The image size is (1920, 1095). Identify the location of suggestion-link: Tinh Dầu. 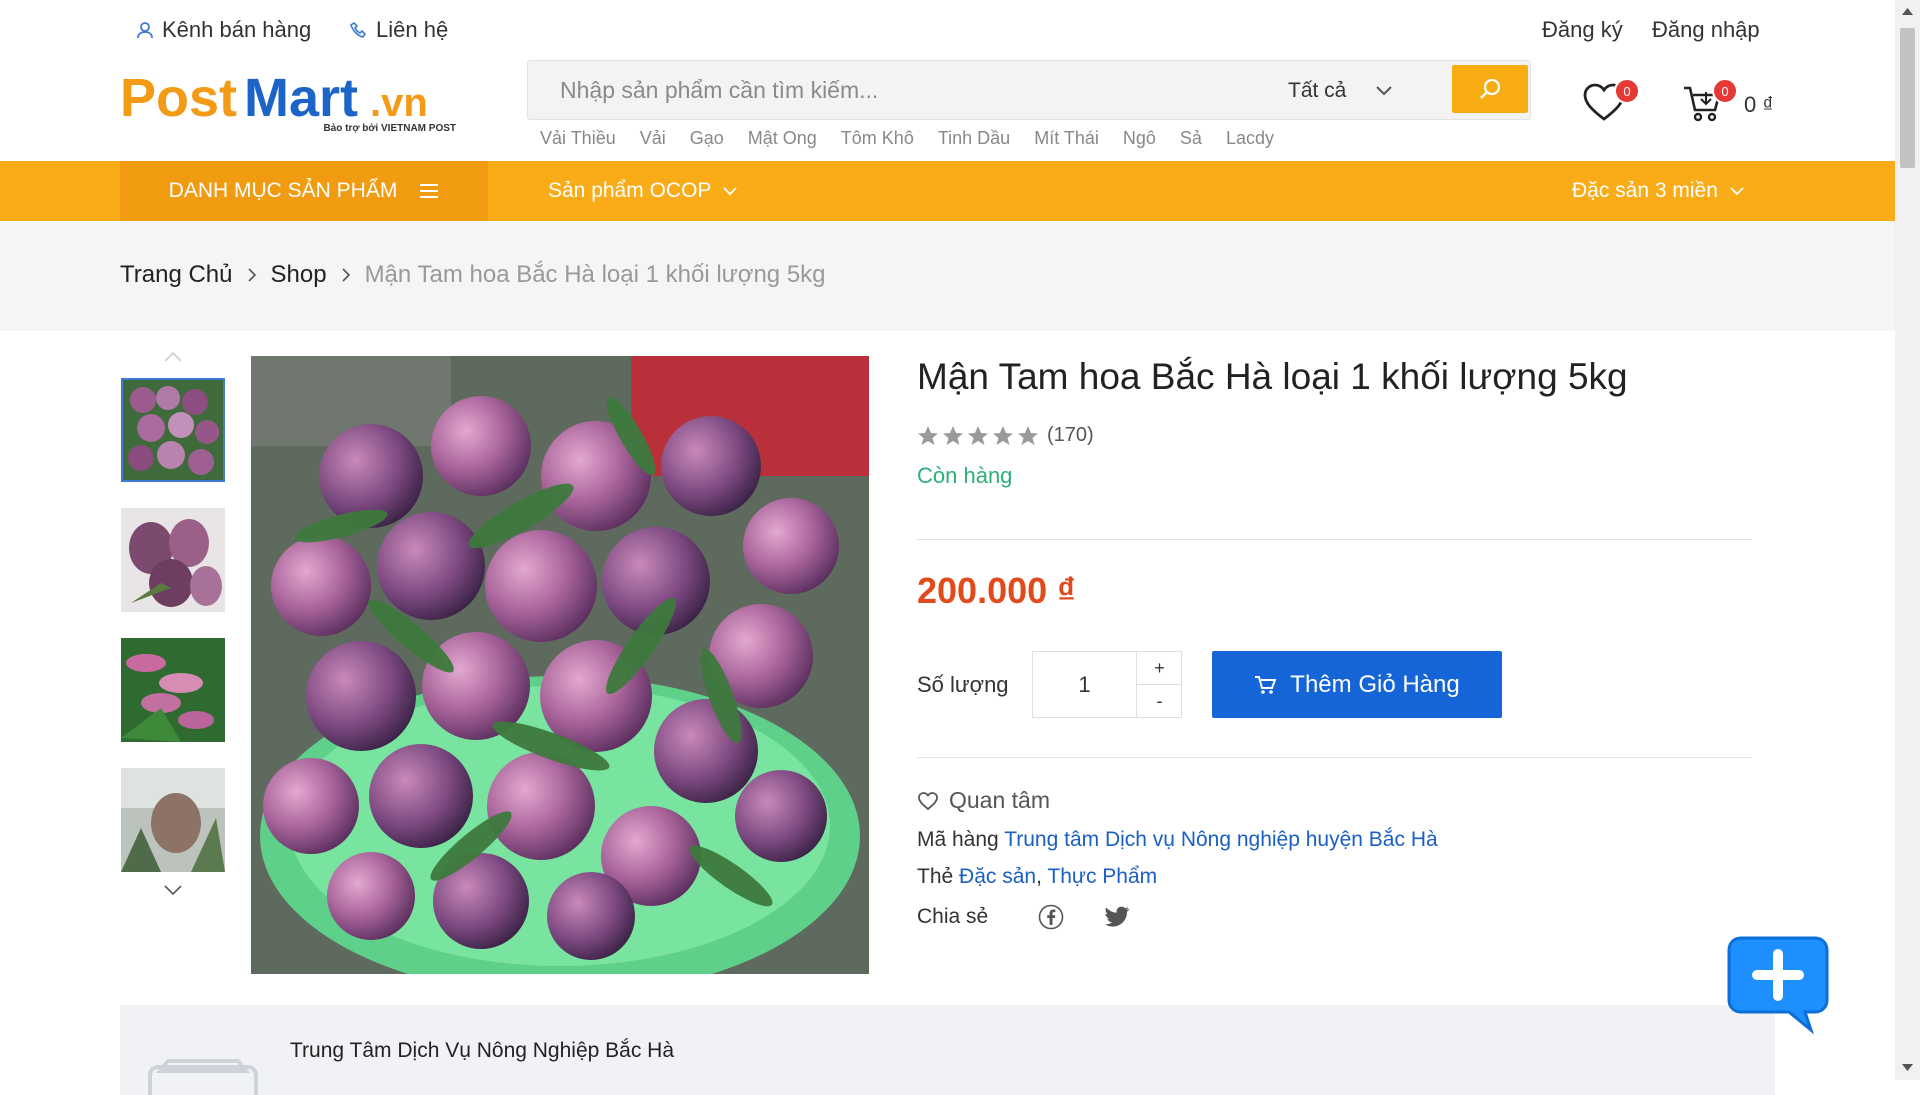
(974, 138).